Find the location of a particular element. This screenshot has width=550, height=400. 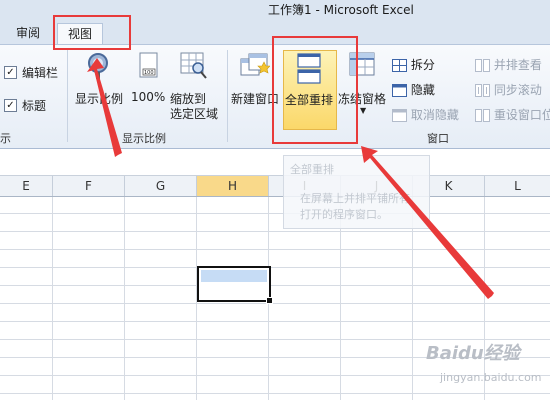

baidu-watermark: Baidu经验 jingyan.baidu.com is located at coordinates (483, 364).